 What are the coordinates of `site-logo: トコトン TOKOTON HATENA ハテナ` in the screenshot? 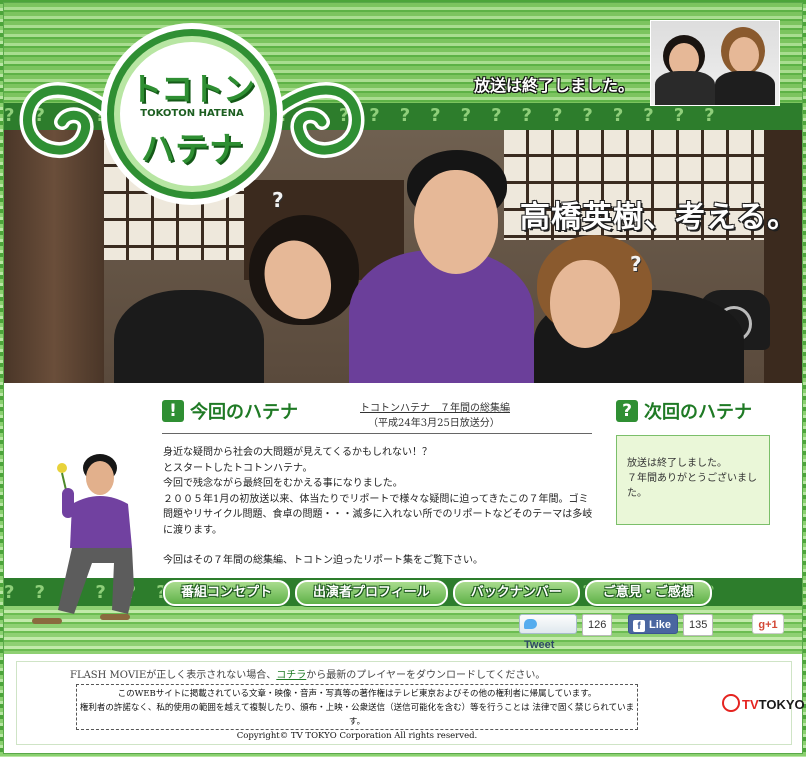 It's located at (192, 115).